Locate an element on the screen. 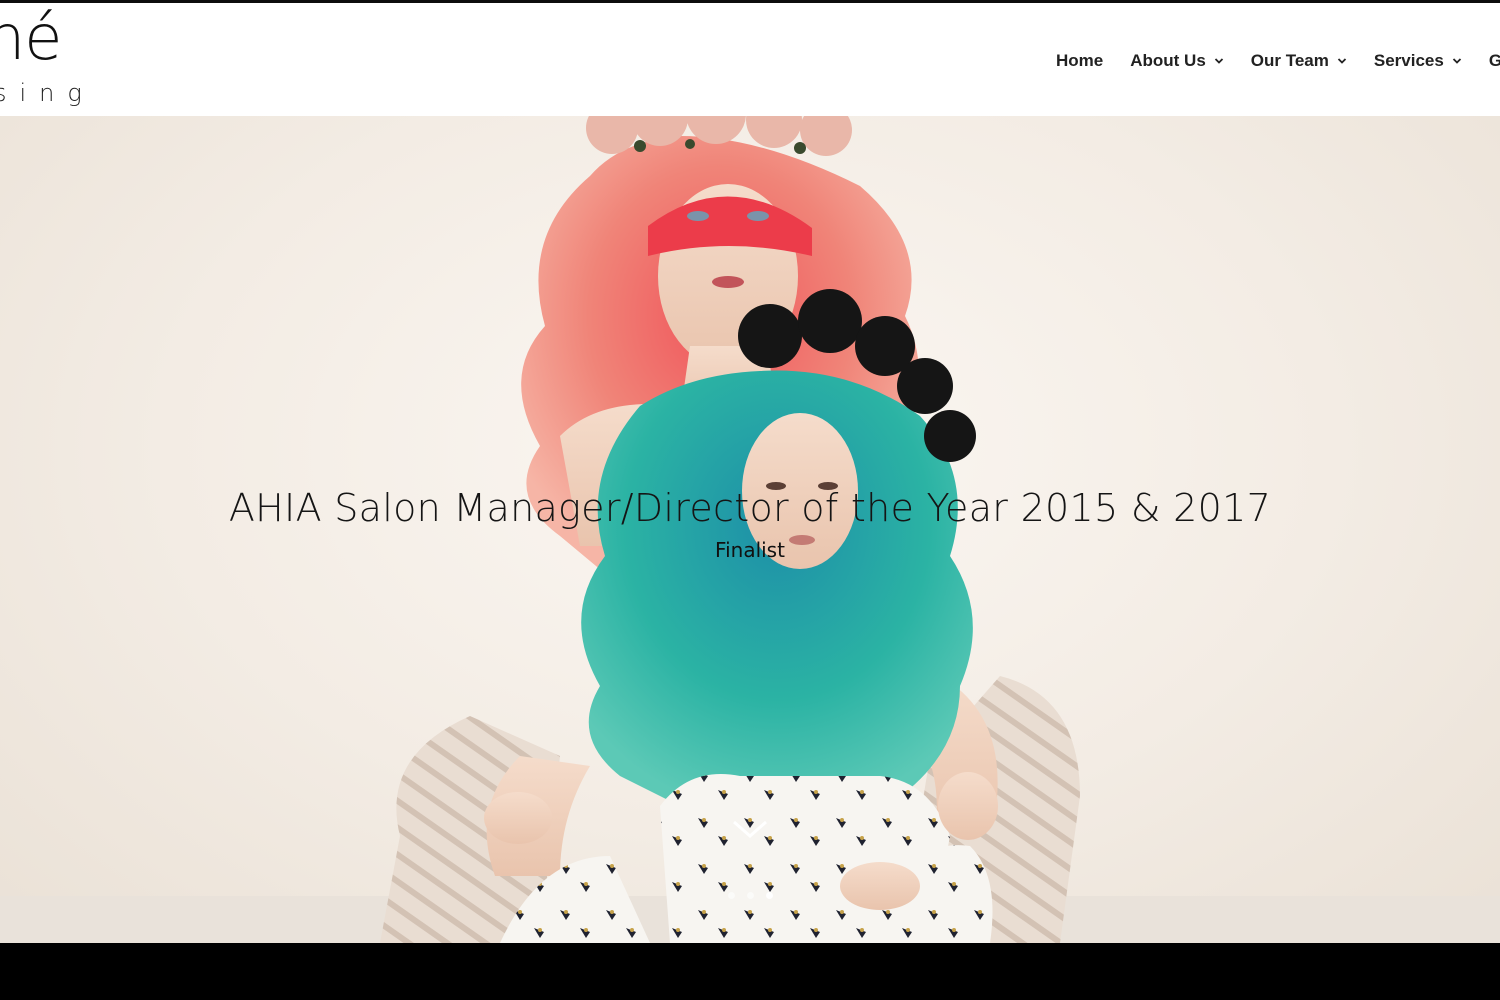 Image resolution: width=1500 pixels, height=1000 pixels. nav-item-label: Our Team is located at coordinates (1289, 60).